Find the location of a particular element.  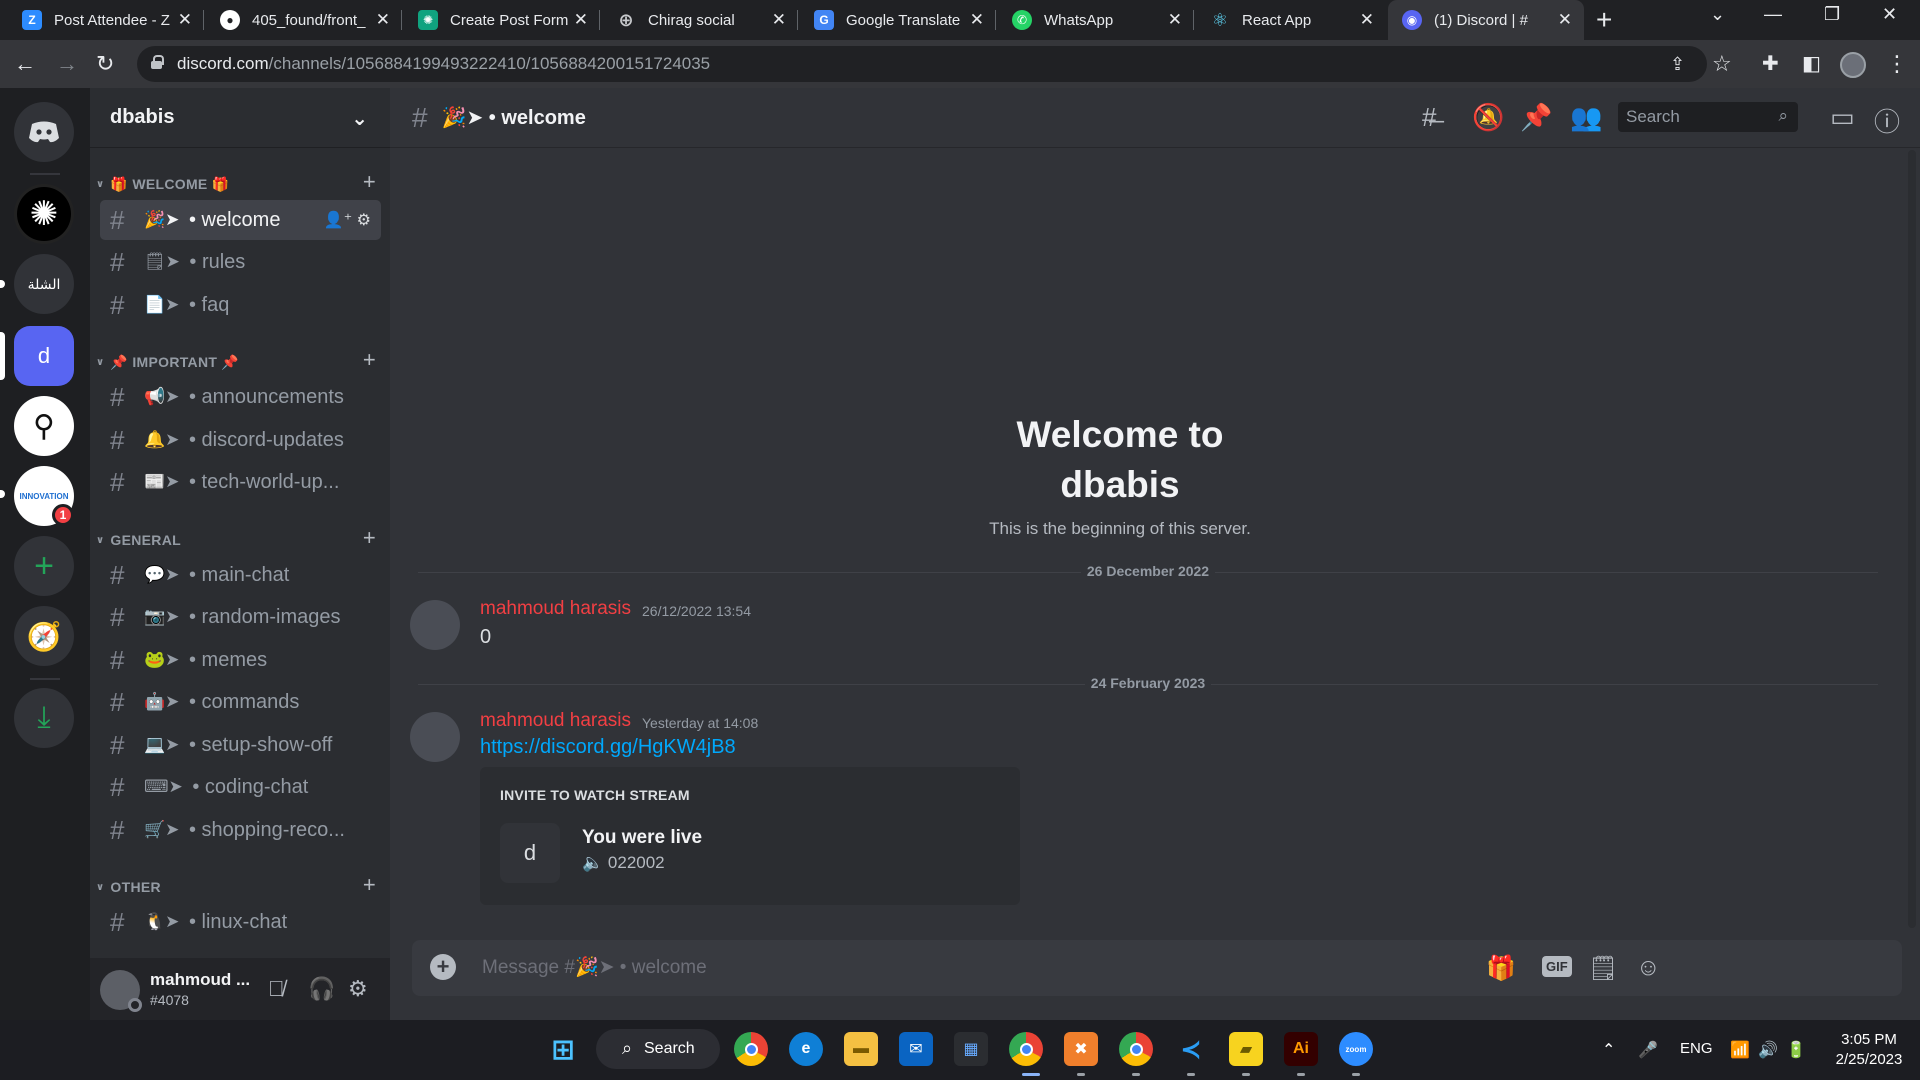

browser-tab: ✆ WhatsApp ✕ is located at coordinates (1096, 20).